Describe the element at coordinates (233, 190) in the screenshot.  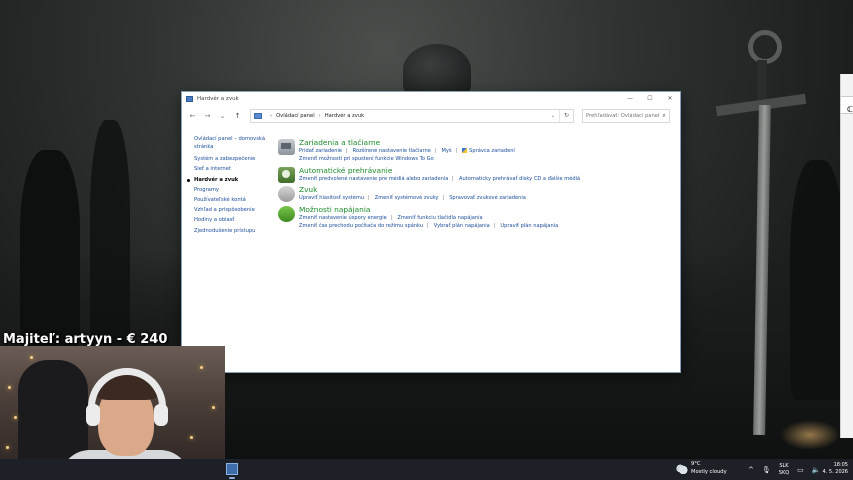
I see `nav-programs: Programy` at that location.